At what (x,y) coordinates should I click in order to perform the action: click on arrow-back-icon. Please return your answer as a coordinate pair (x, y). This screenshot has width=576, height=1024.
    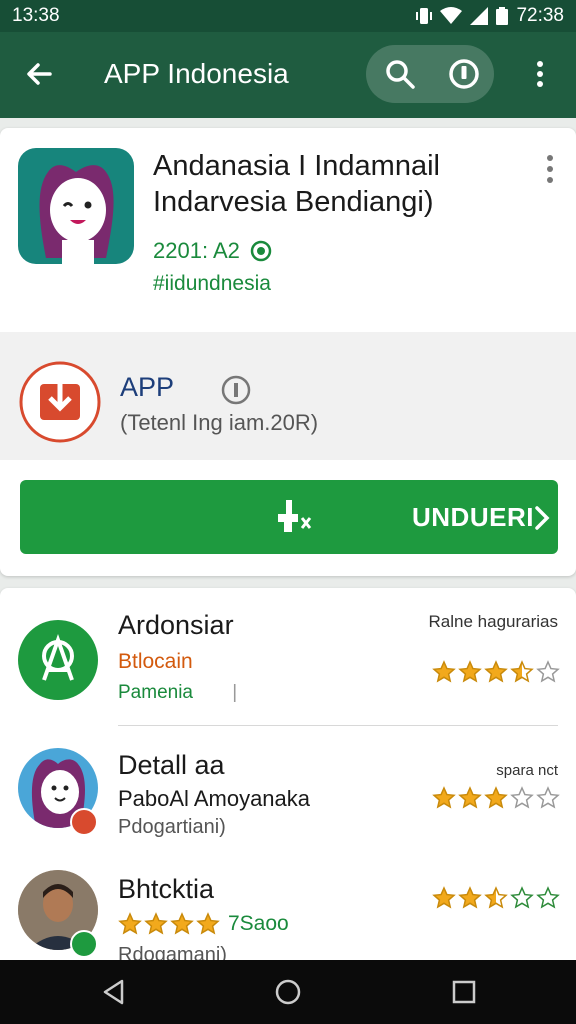
    Looking at the image, I should click on (40, 74).